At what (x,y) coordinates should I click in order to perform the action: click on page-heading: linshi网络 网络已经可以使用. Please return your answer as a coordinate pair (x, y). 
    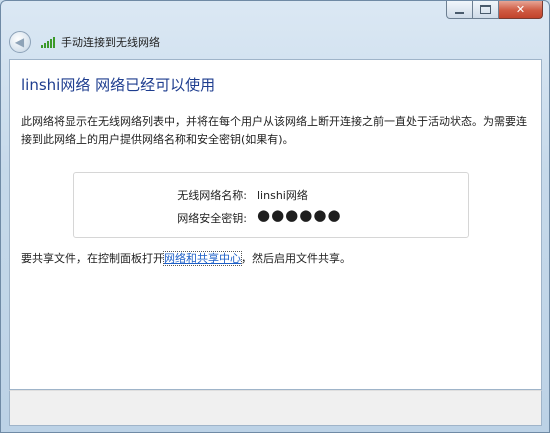
    Looking at the image, I should click on (118, 85).